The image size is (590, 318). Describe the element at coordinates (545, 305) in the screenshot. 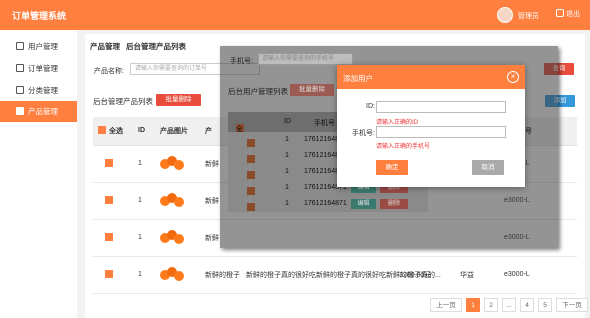

I see `page-button: 5` at that location.